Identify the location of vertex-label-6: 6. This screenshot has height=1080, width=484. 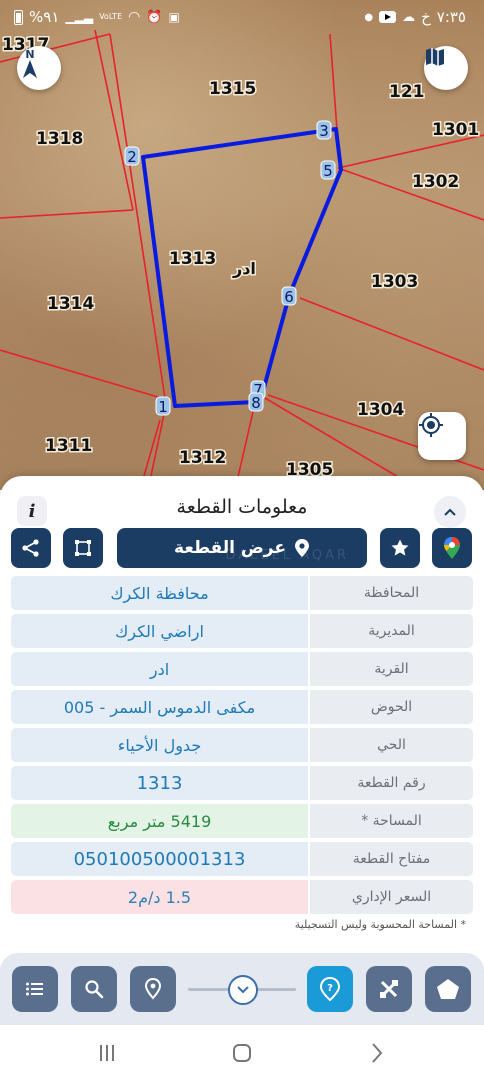
(289, 297).